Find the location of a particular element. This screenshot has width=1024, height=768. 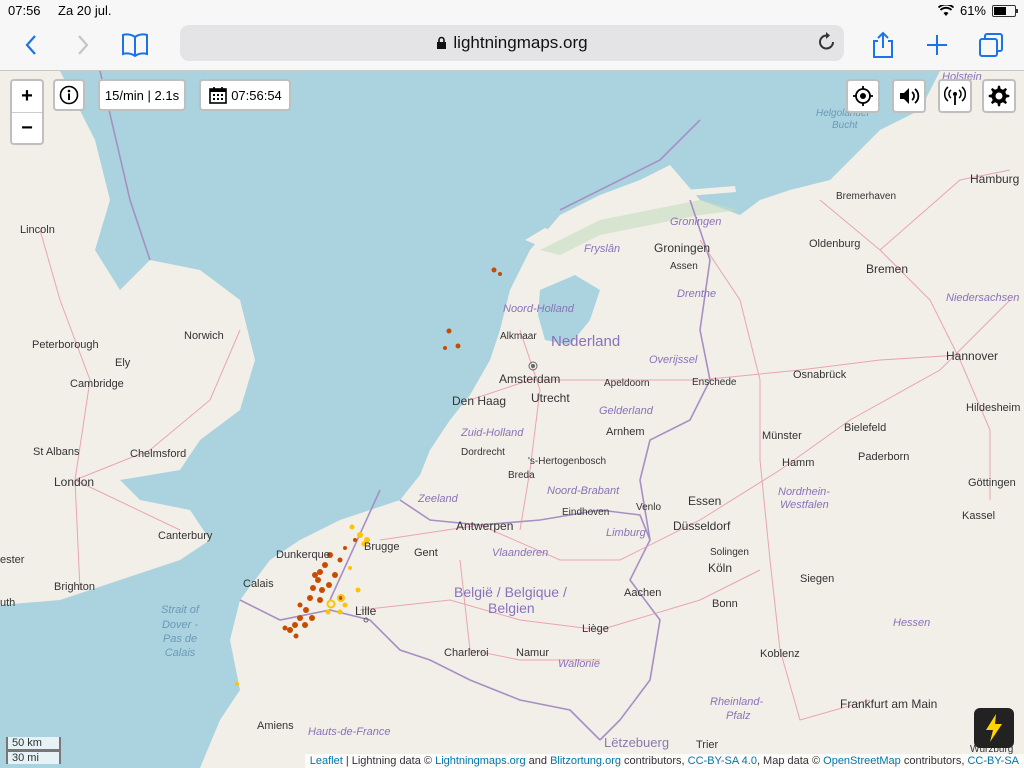

label-belgie-2: Belgien is located at coordinates (511, 608).